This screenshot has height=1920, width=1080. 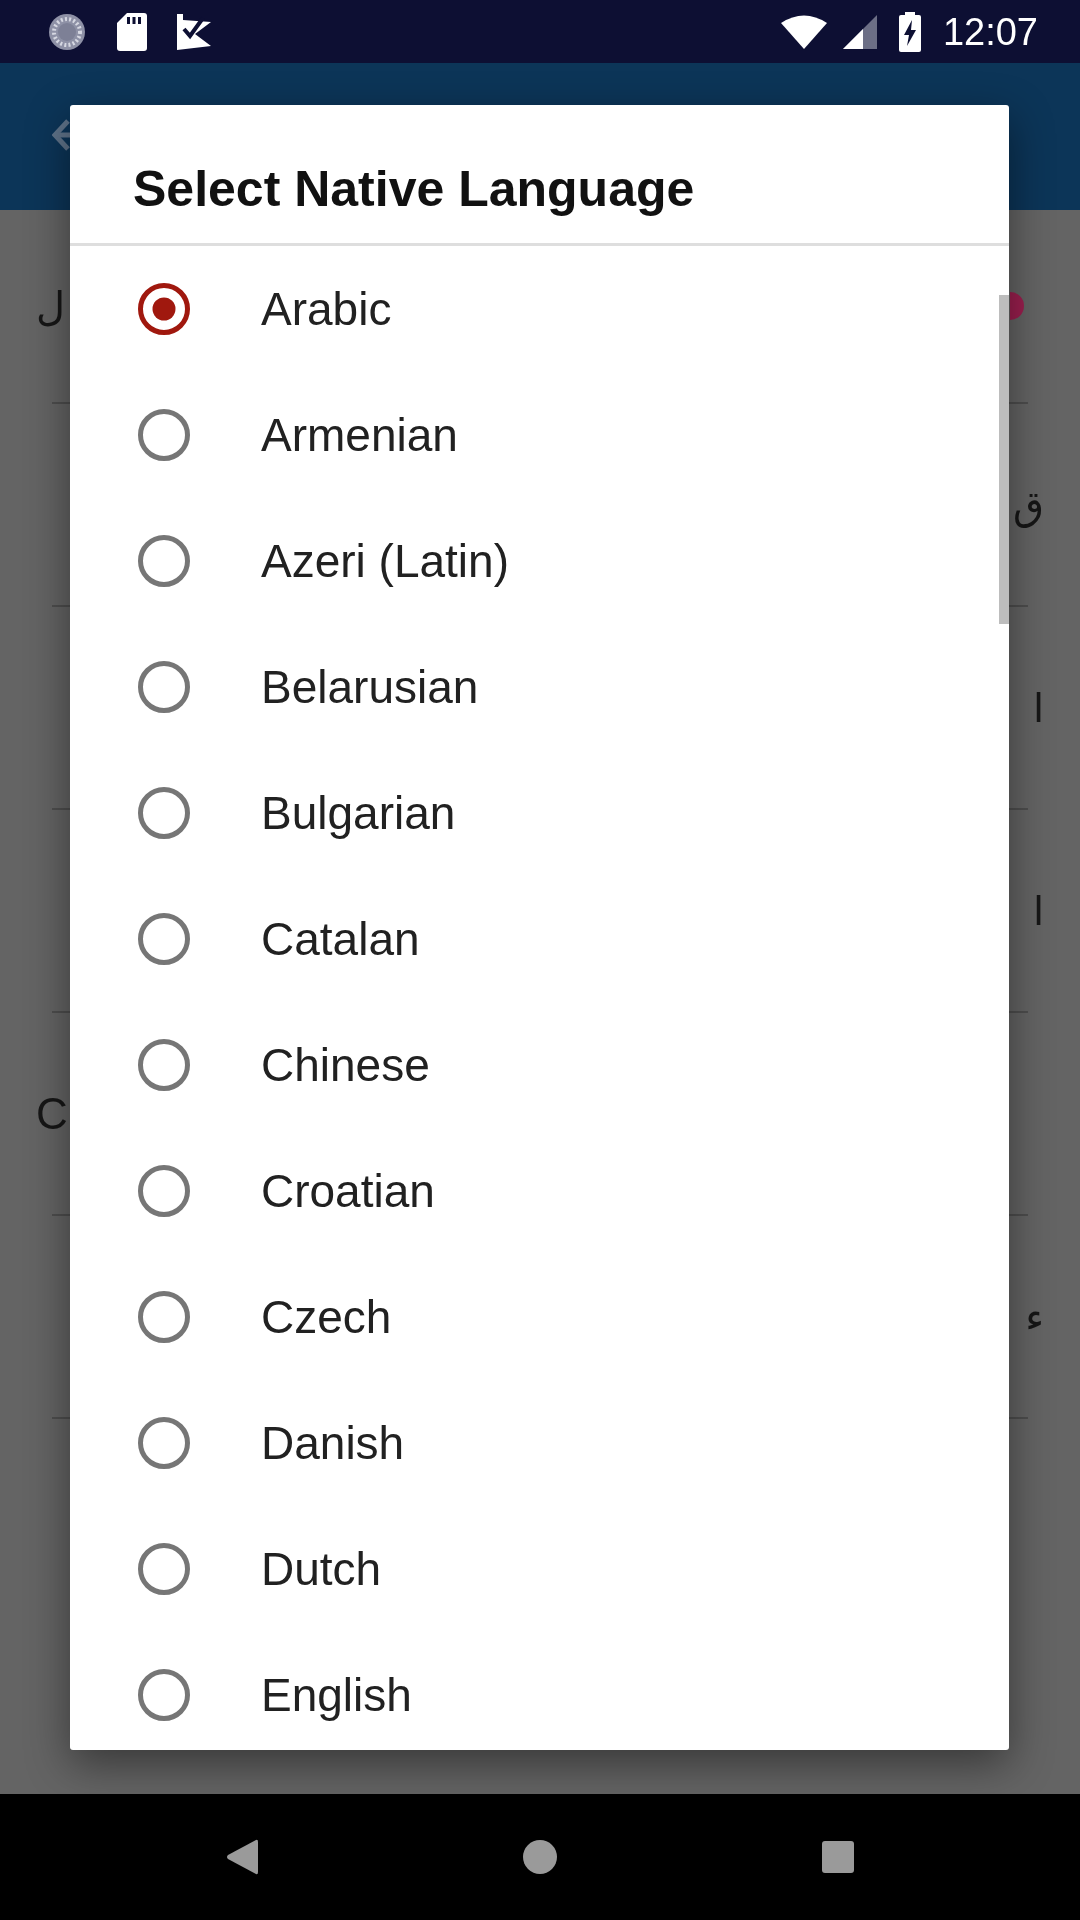 What do you see at coordinates (539, 561) in the screenshot?
I see `language-option: Azeri (Latin)` at bounding box center [539, 561].